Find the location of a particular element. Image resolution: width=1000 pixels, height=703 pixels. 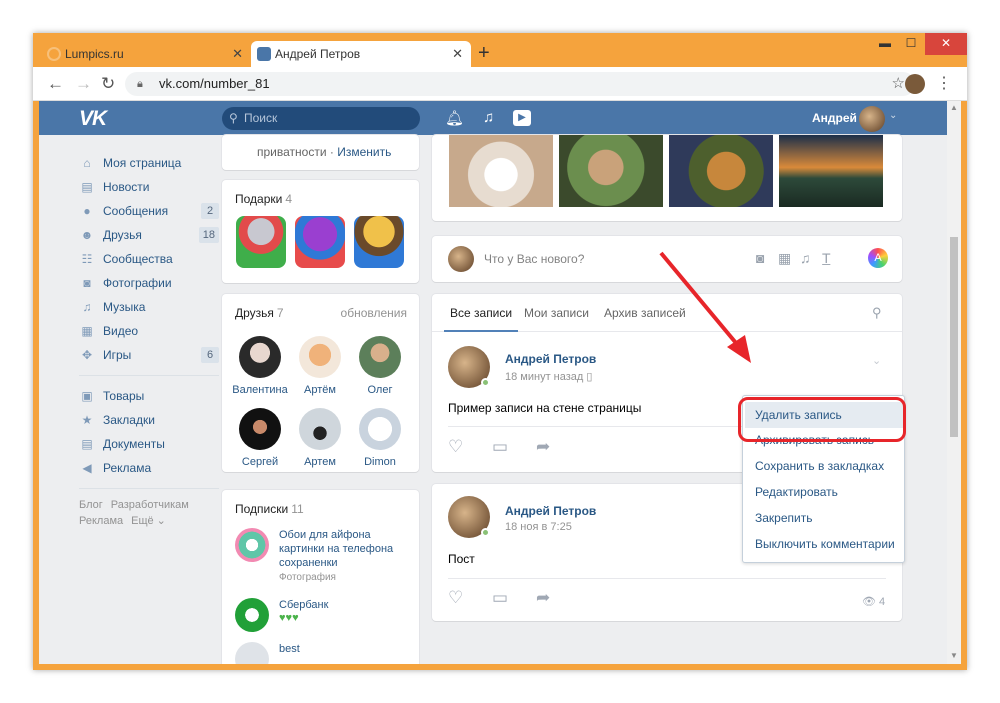

tab-all-posts: Все записи is located at coordinates (481, 319).